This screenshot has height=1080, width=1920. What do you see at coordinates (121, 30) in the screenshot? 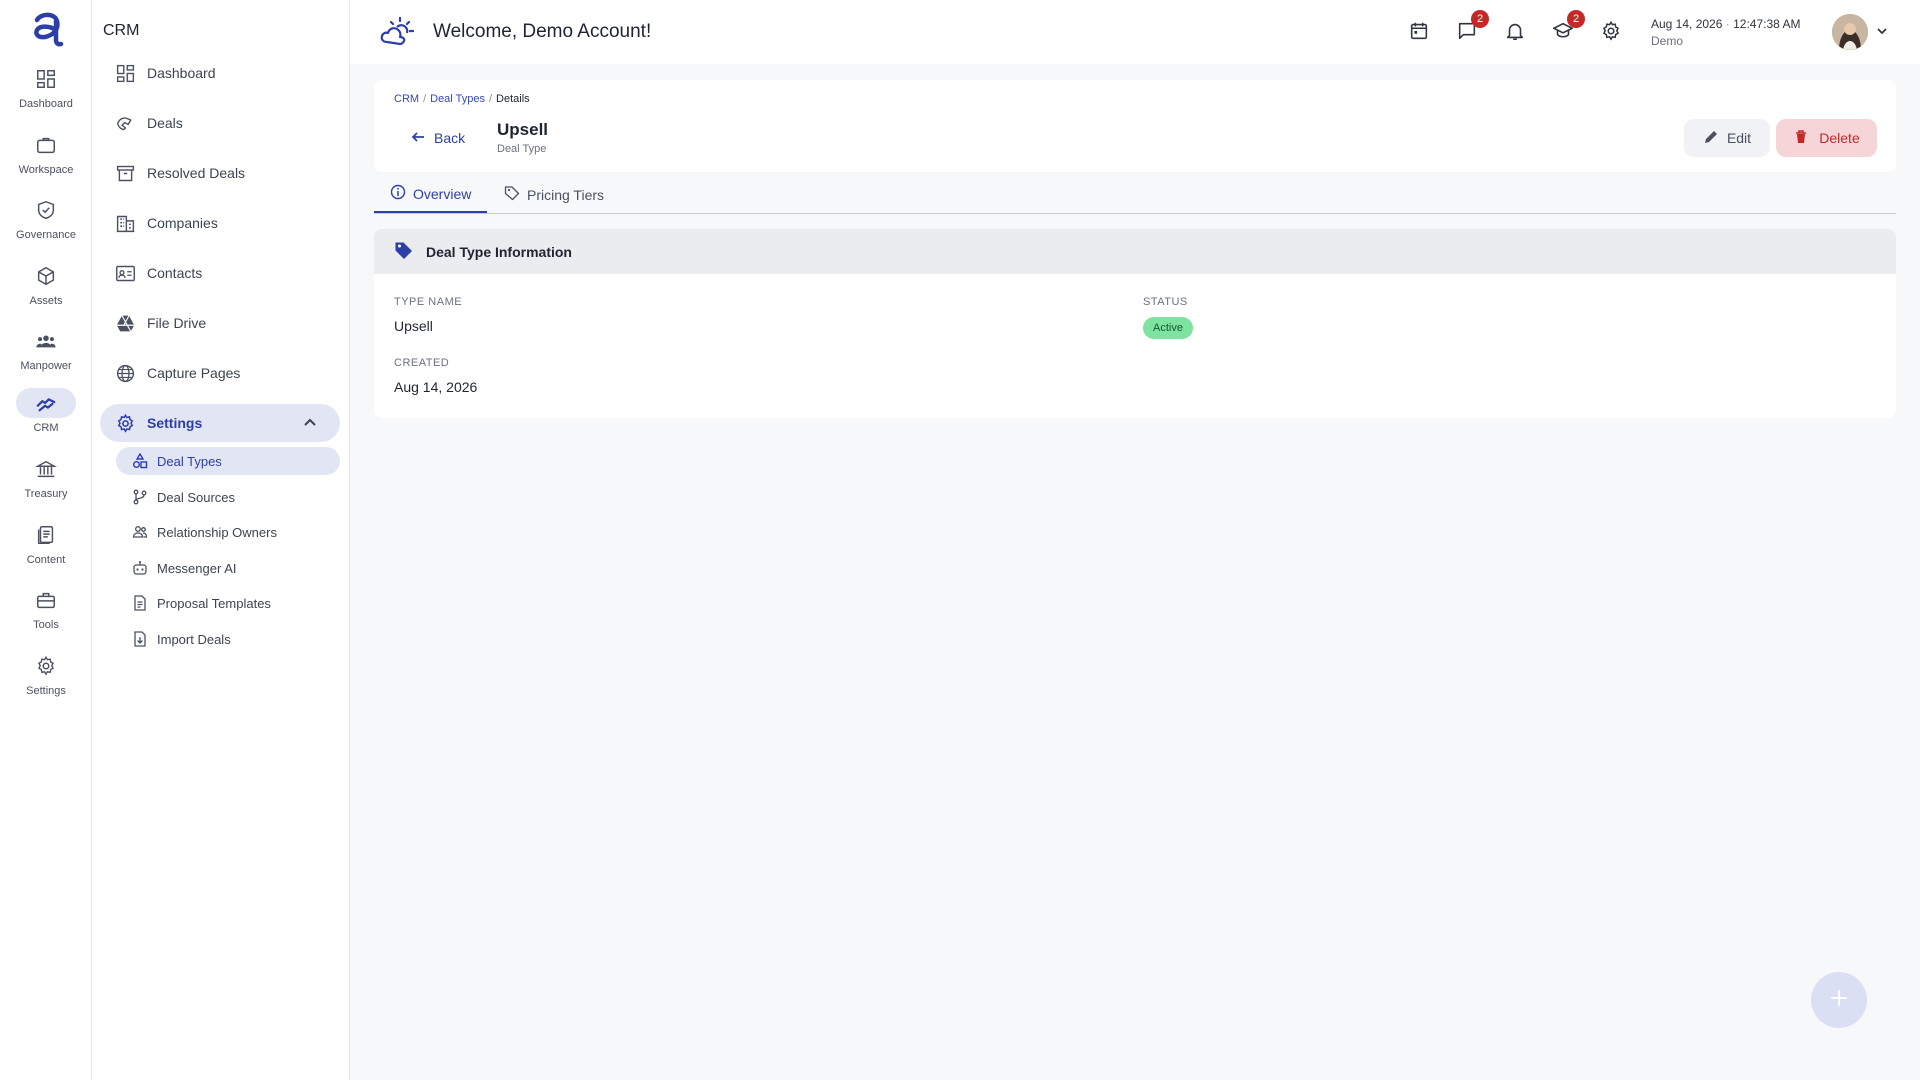
I see `sidebar-title: CRM` at bounding box center [121, 30].